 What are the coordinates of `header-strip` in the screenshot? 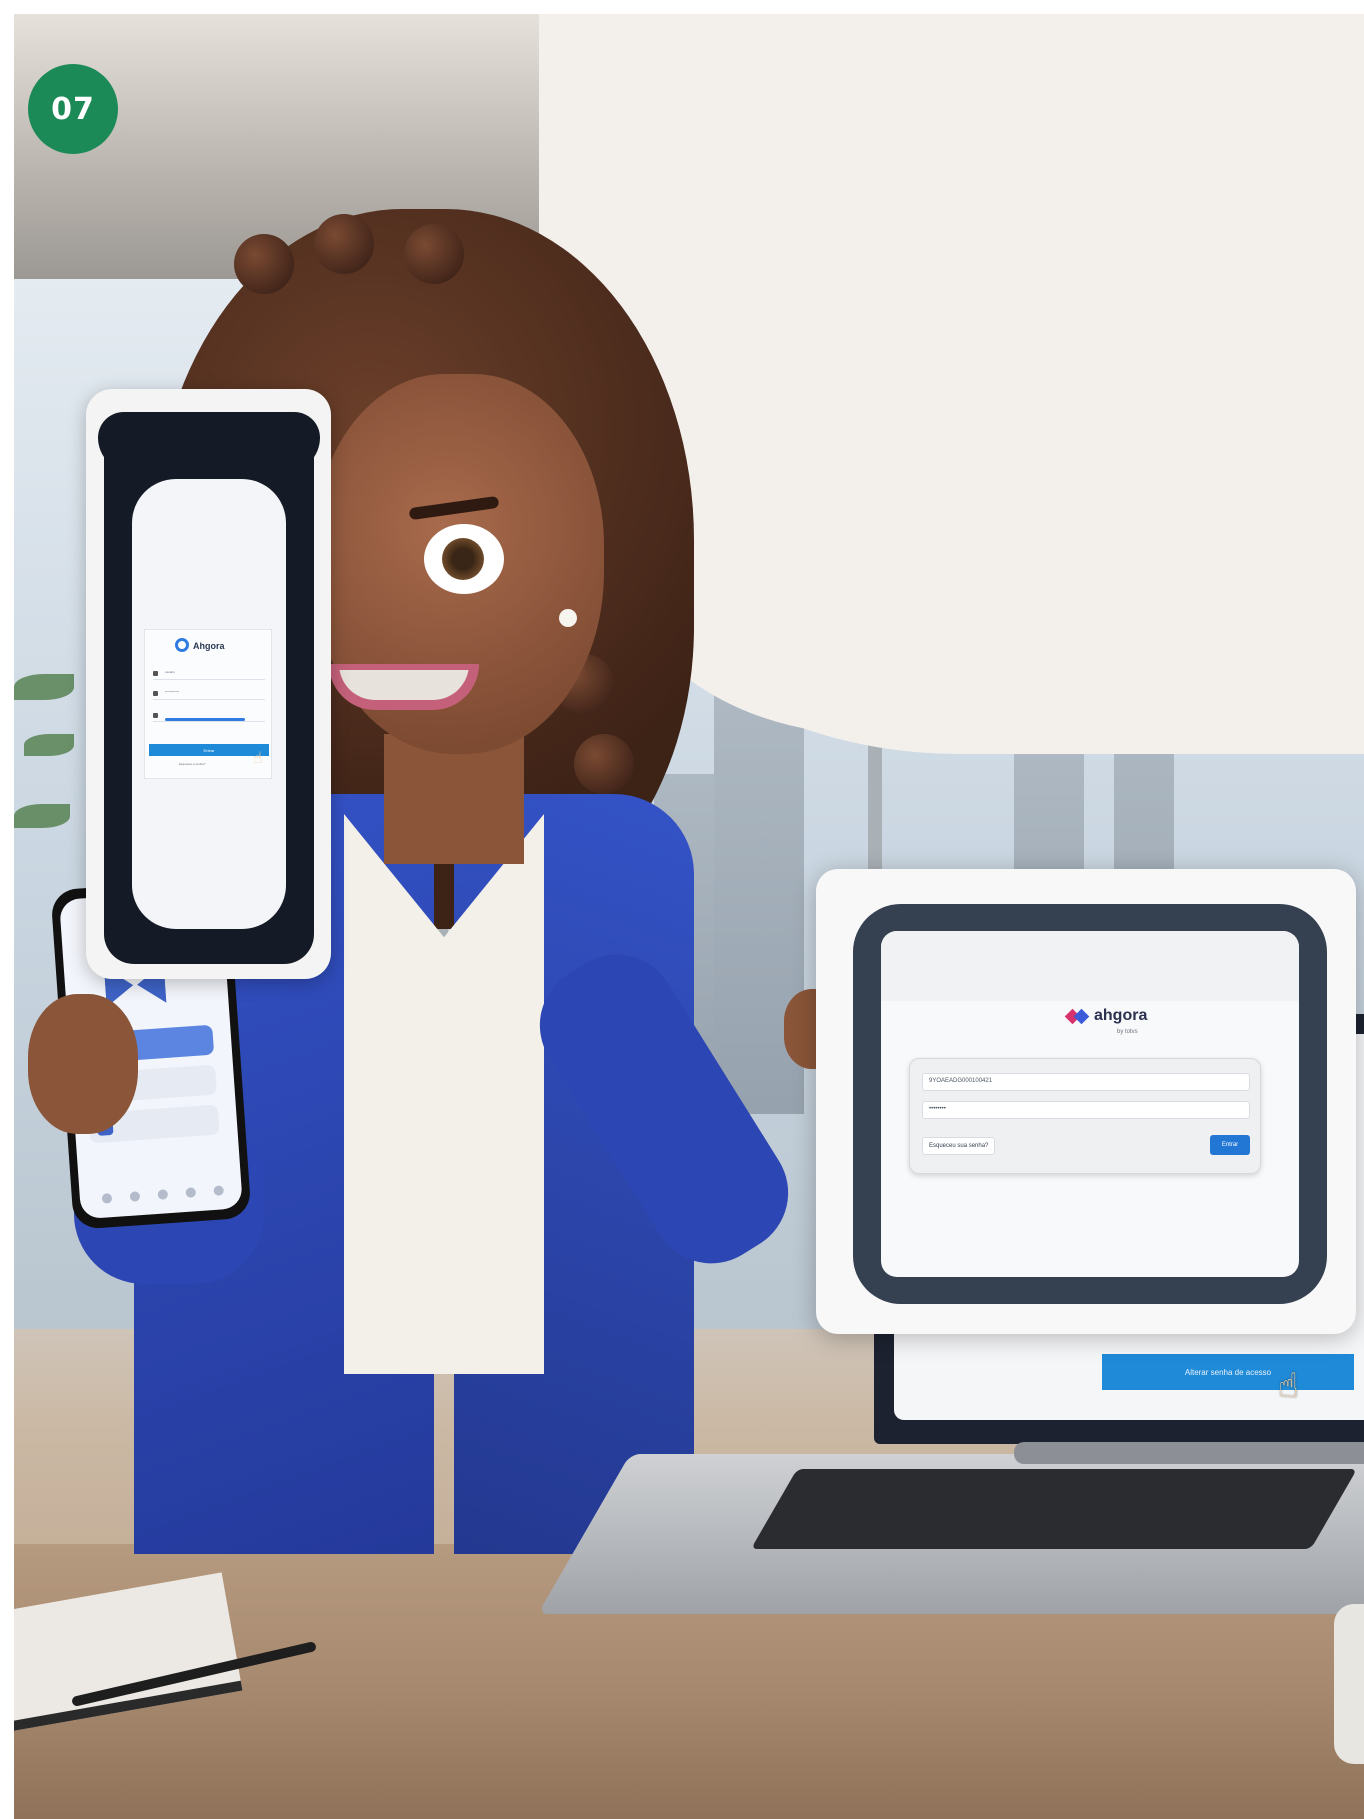 It's located at (1090, 966).